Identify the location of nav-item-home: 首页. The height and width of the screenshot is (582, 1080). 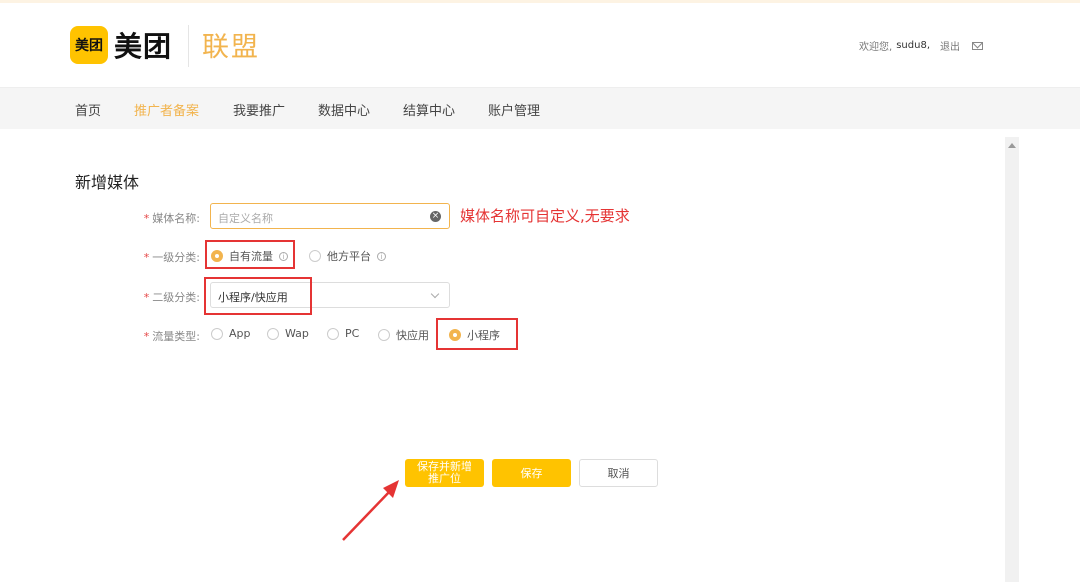
(88, 109).